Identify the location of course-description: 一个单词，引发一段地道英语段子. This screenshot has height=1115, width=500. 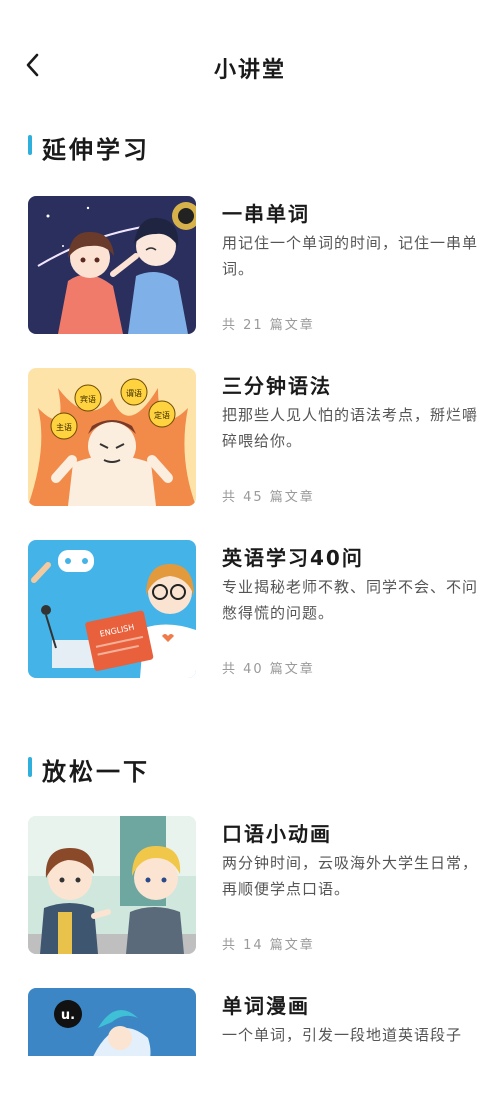
(342, 1035).